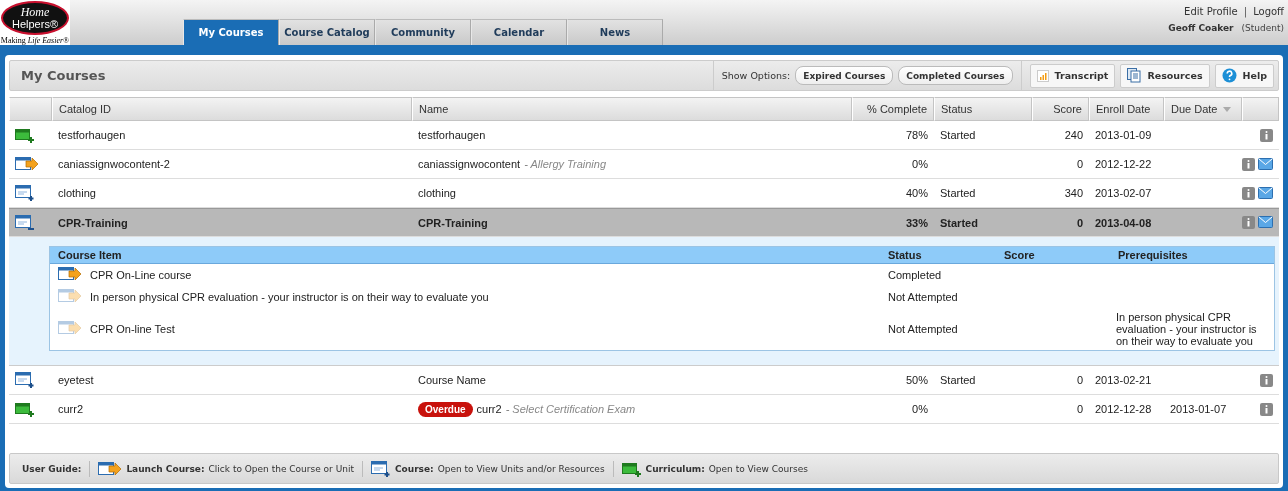 Image resolution: width=1288 pixels, height=491 pixels. What do you see at coordinates (675, 468) in the screenshot?
I see `legend-label: Curriculum:` at bounding box center [675, 468].